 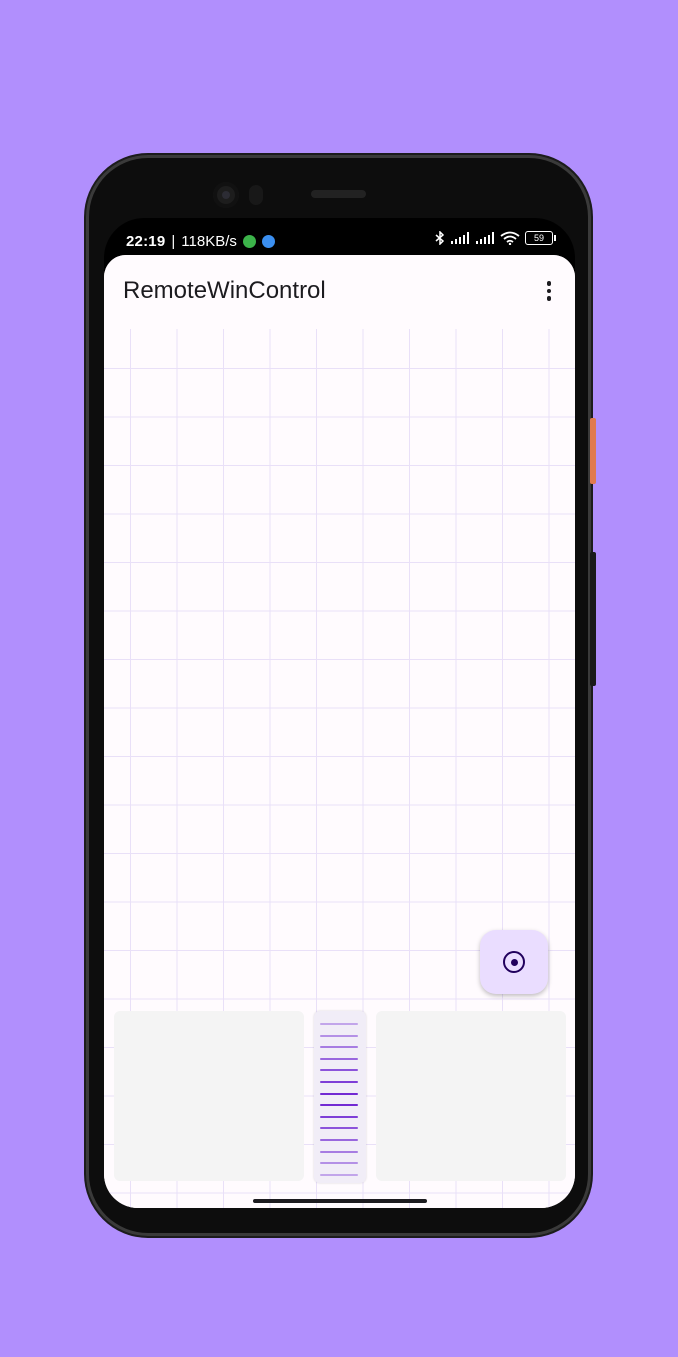 What do you see at coordinates (440, 238) in the screenshot?
I see `bluetooth-icon` at bounding box center [440, 238].